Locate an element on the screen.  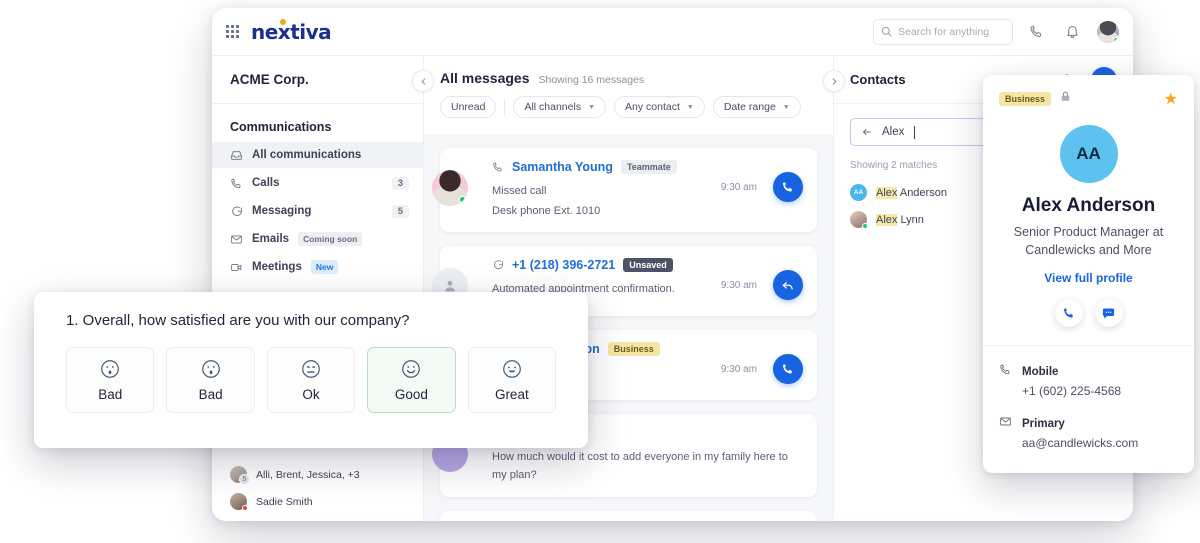
survey-option-great: Great is located at coordinates (512, 380).